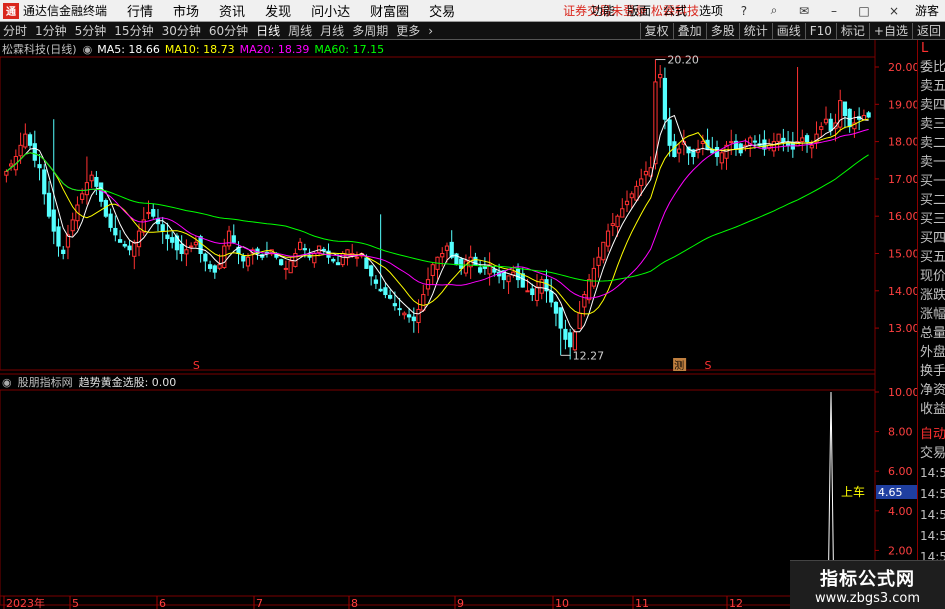  I want to click on ma-settings-icon: ◉, so click(88, 49).